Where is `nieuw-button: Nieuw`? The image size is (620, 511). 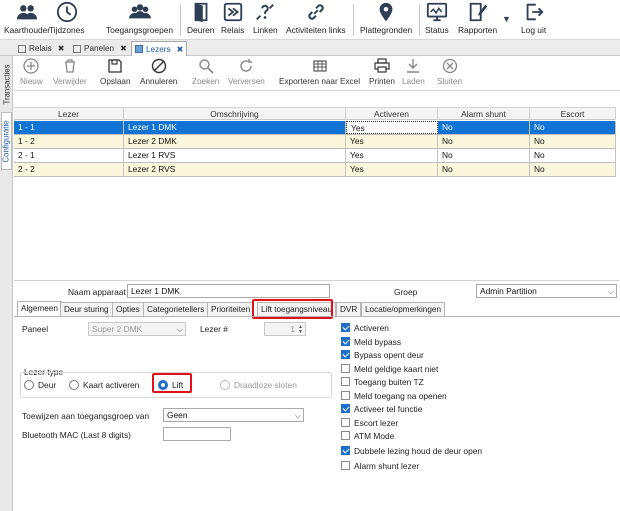
nieuw-button: Nieuw is located at coordinates (31, 72).